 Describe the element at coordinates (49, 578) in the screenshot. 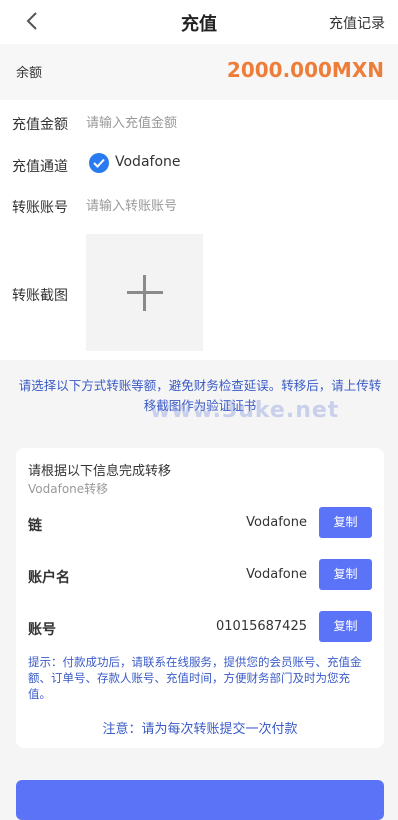

I see `account-name-label: 账户名` at that location.